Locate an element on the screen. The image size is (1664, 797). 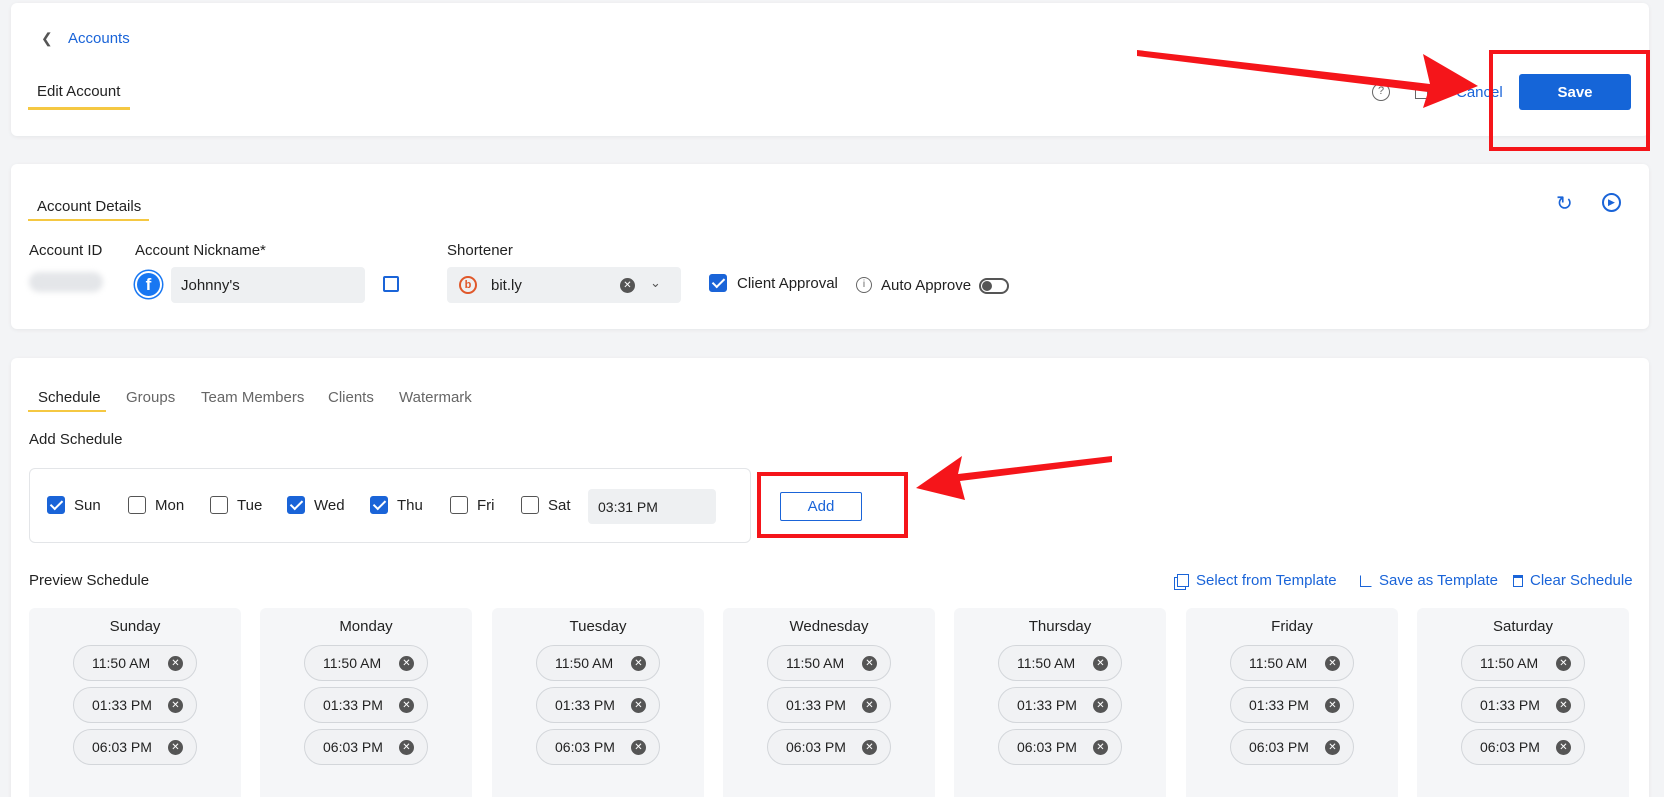
bitly-icon: b is located at coordinates (468, 285).